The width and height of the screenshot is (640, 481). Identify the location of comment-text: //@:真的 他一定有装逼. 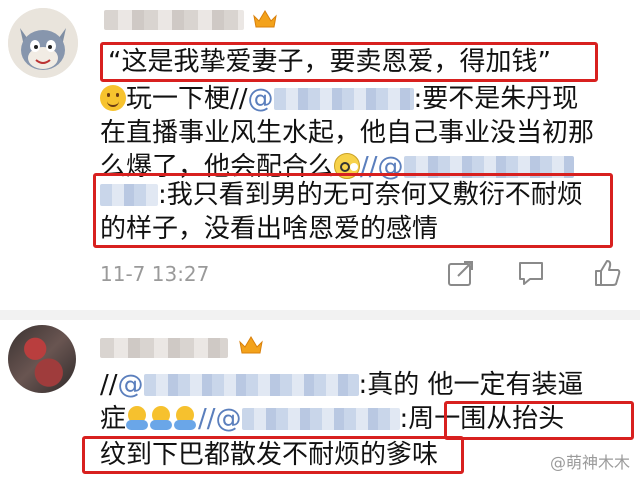
(342, 385).